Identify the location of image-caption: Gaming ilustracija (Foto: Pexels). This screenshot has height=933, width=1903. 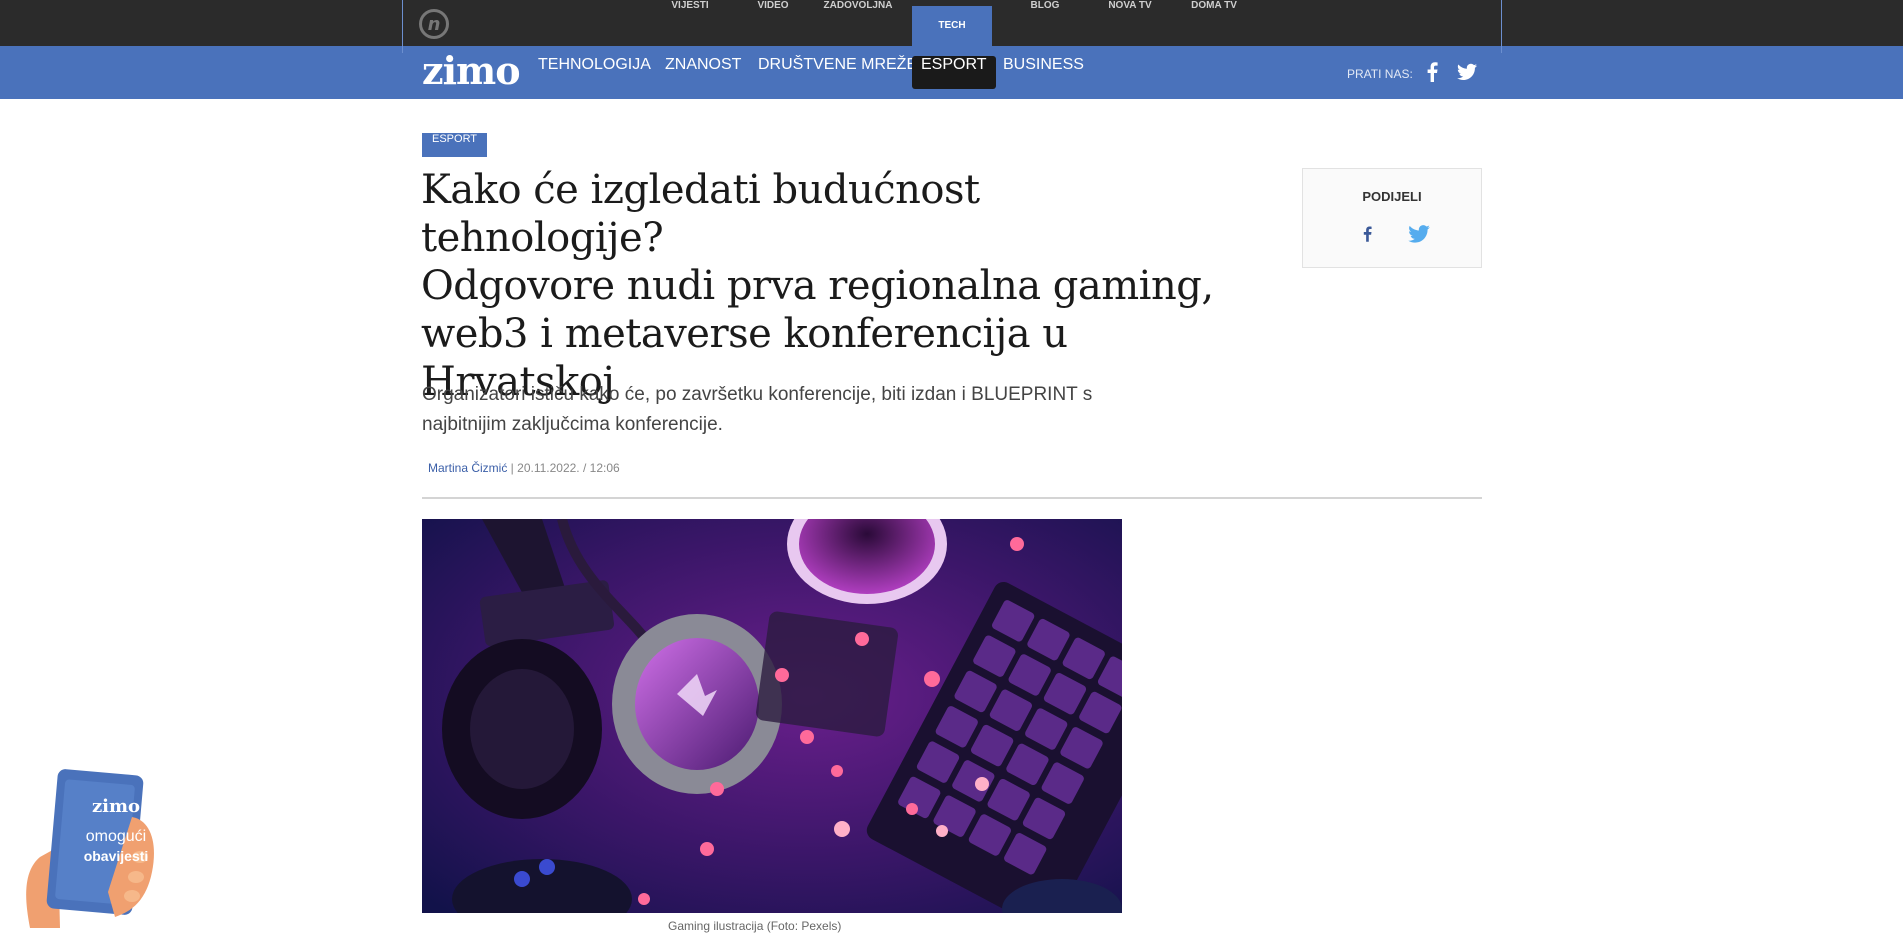
(755, 926).